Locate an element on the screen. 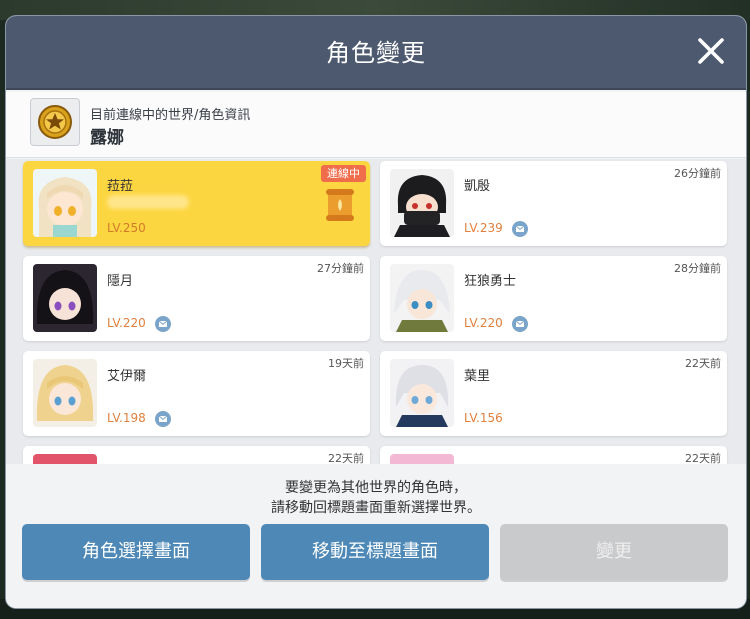 Image resolution: width=750 pixels, height=619 pixels. character-name: 隱月 is located at coordinates (120, 281).